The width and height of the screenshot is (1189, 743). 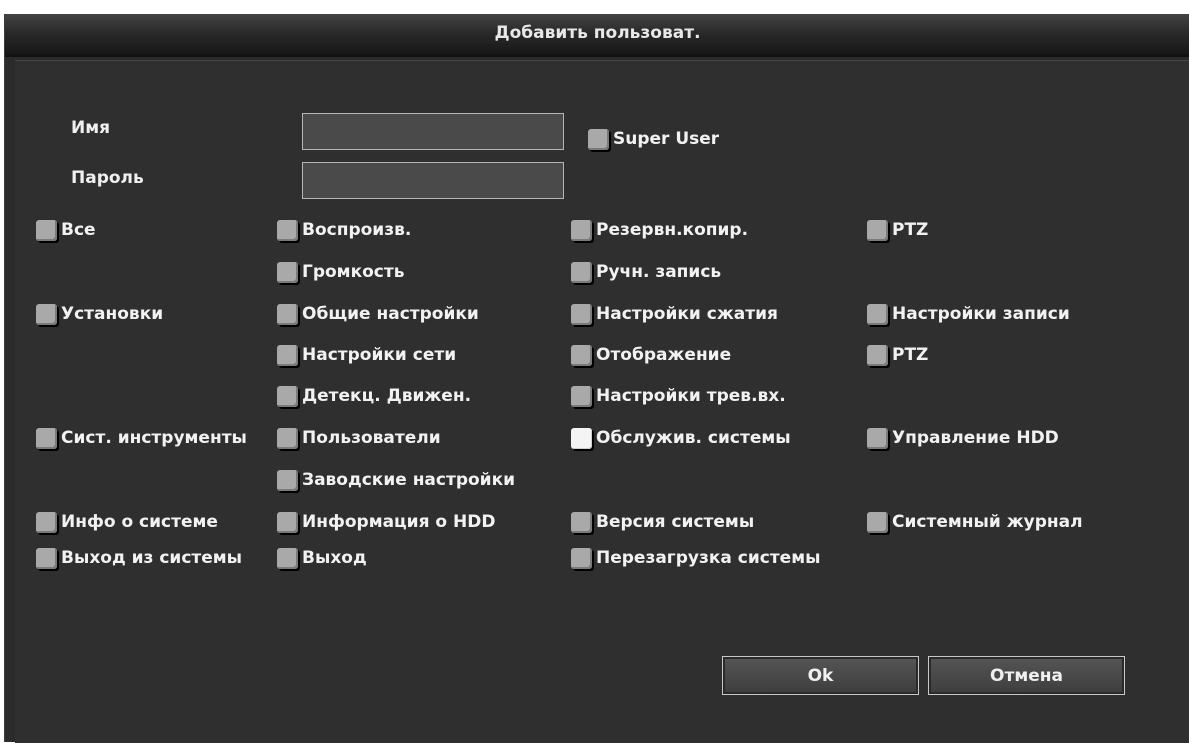 I want to click on perm-logout: Выход, so click(x=322, y=558).